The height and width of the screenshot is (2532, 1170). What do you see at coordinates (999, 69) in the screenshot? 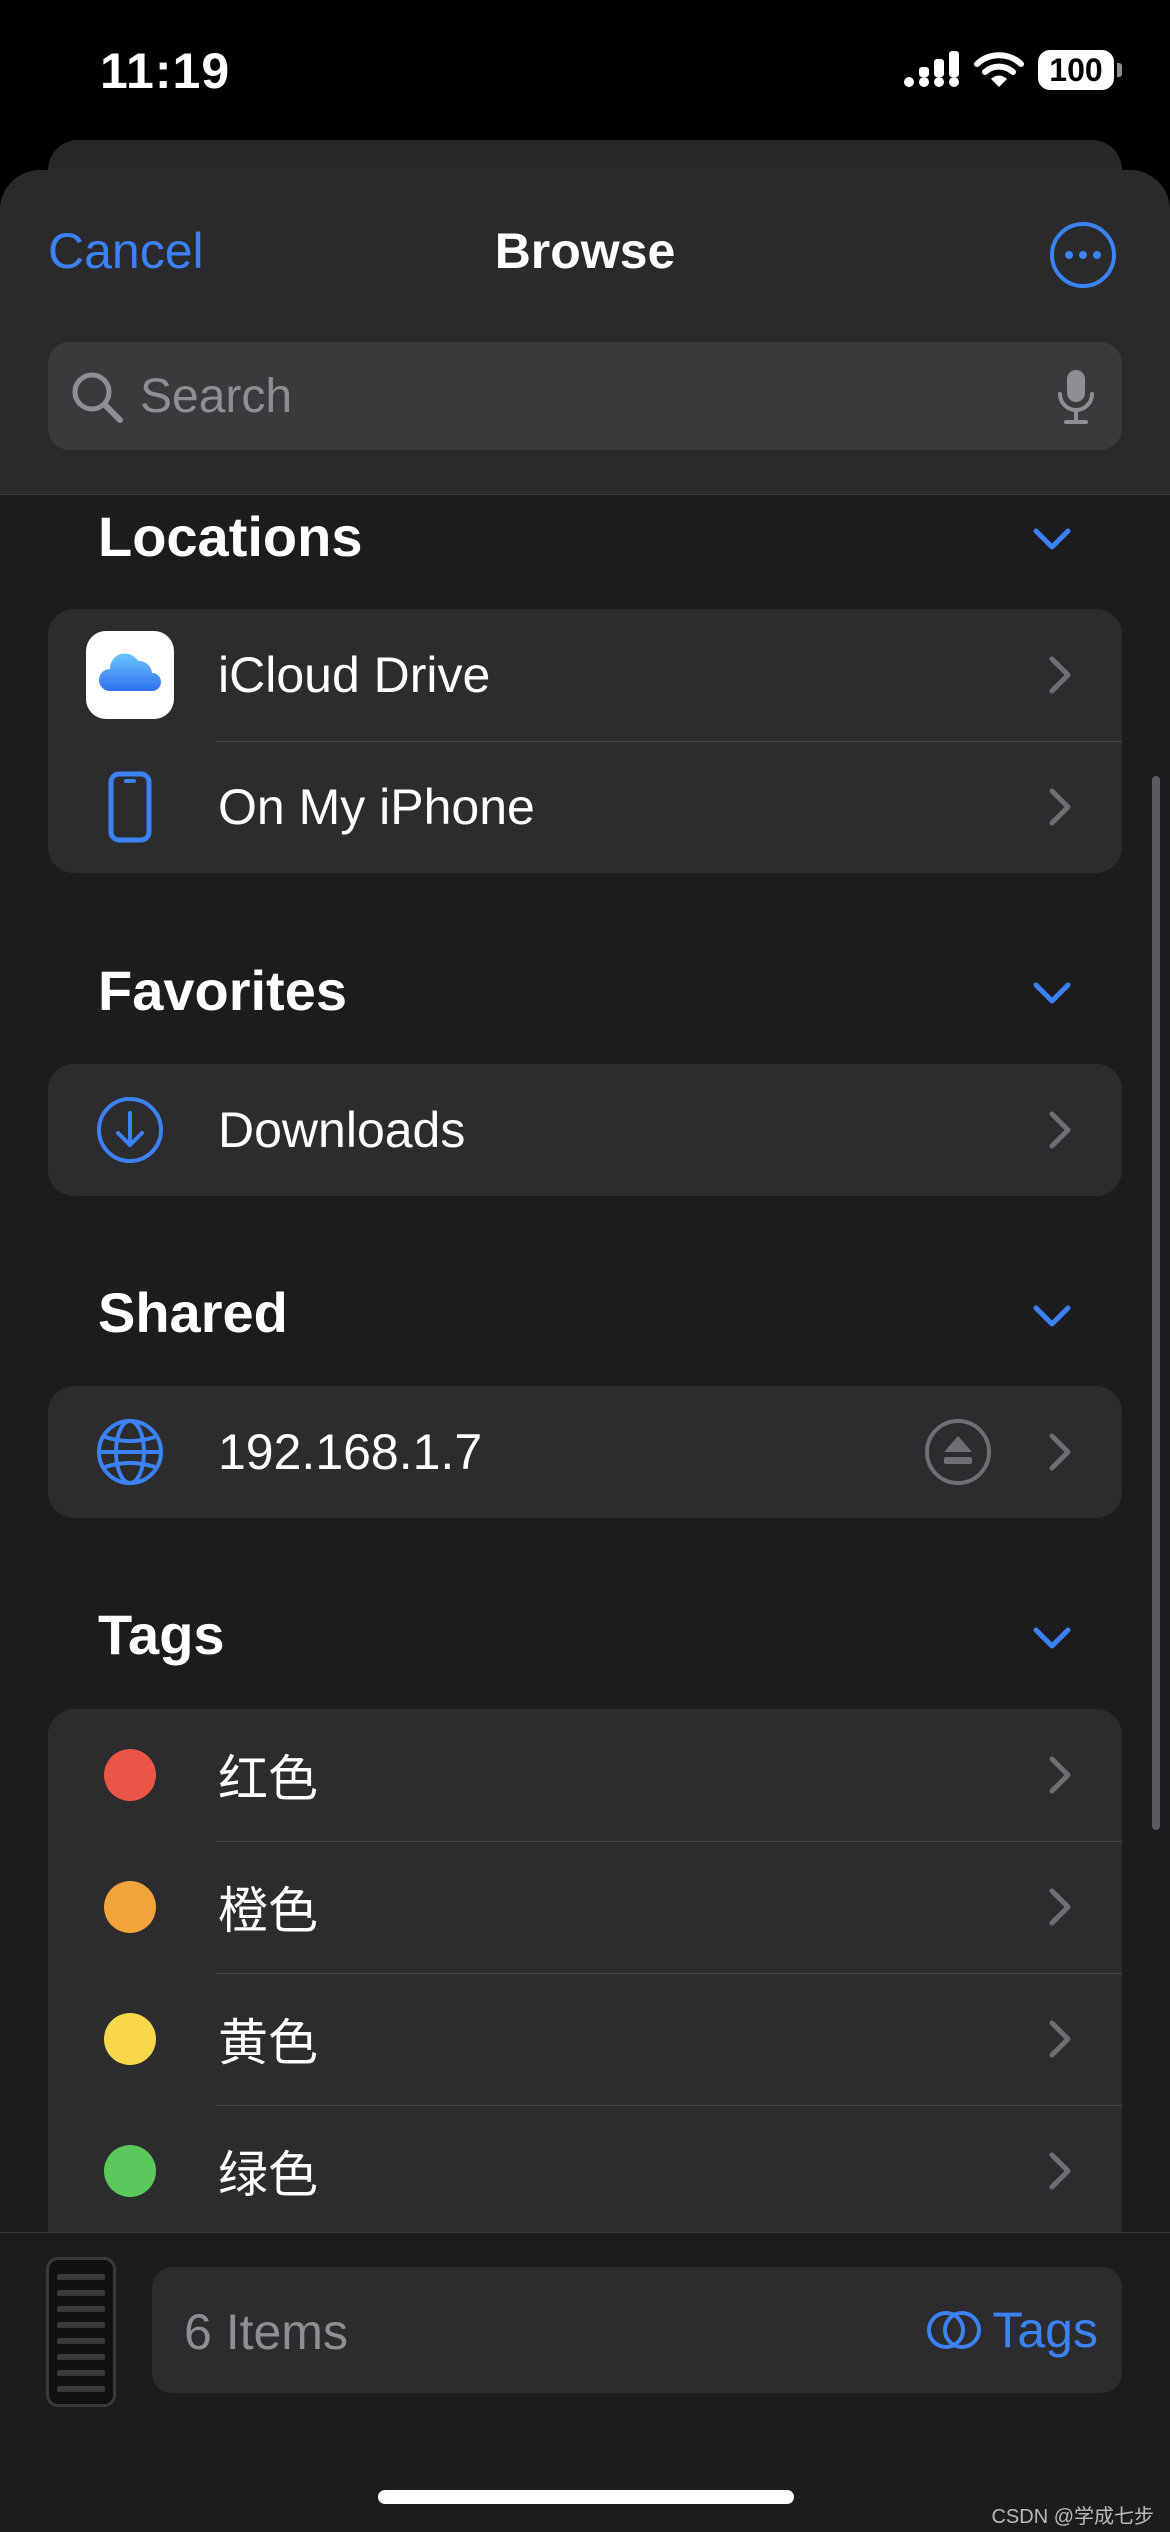
I see `wifi-icon` at bounding box center [999, 69].